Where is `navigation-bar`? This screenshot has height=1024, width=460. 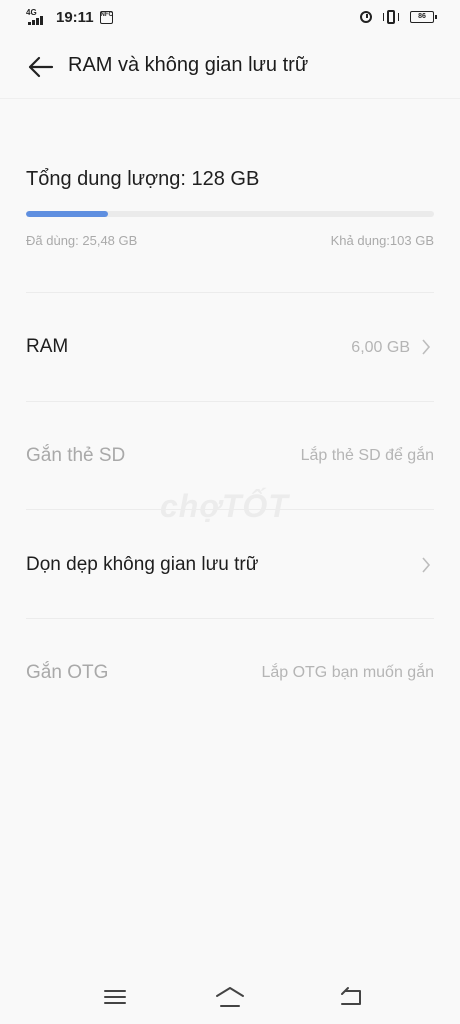 navigation-bar is located at coordinates (230, 997).